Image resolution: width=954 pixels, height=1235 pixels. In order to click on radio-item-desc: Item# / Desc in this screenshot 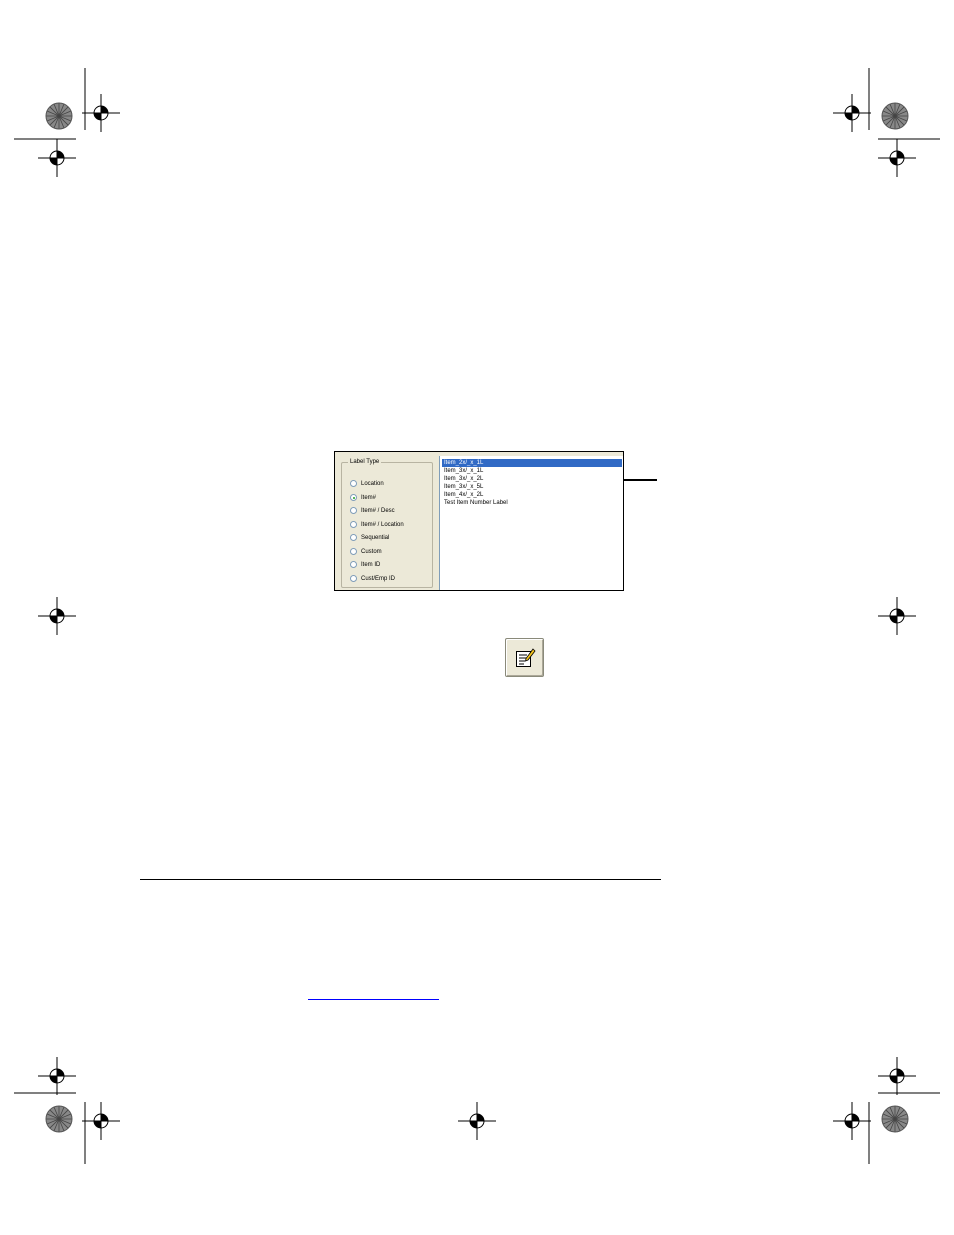, I will do `click(372, 510)`.